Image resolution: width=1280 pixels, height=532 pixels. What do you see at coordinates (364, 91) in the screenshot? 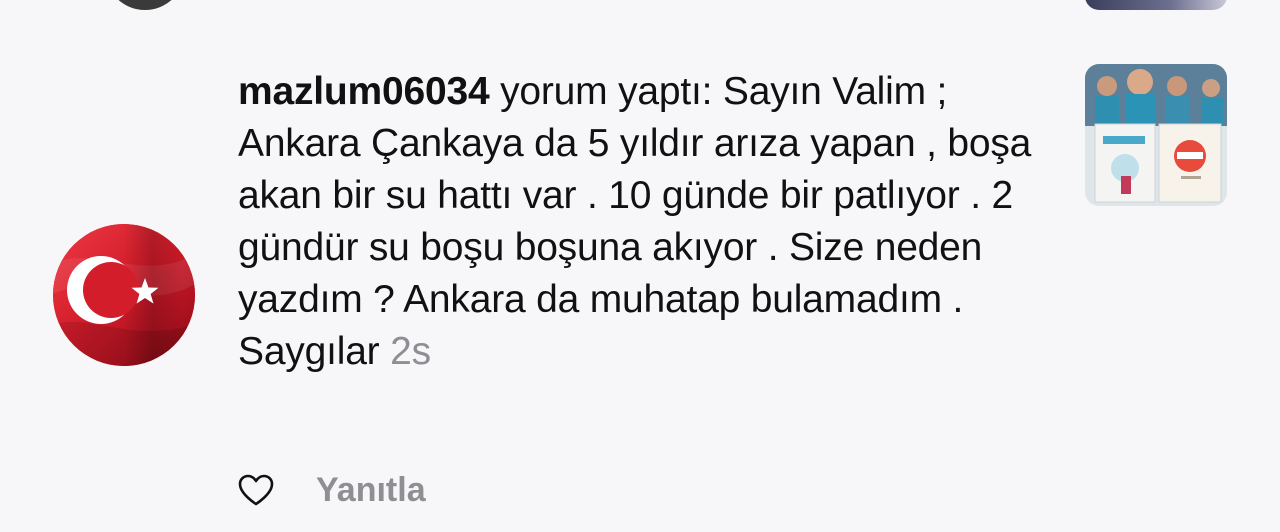
I see `username-link: mazlum06034` at bounding box center [364, 91].